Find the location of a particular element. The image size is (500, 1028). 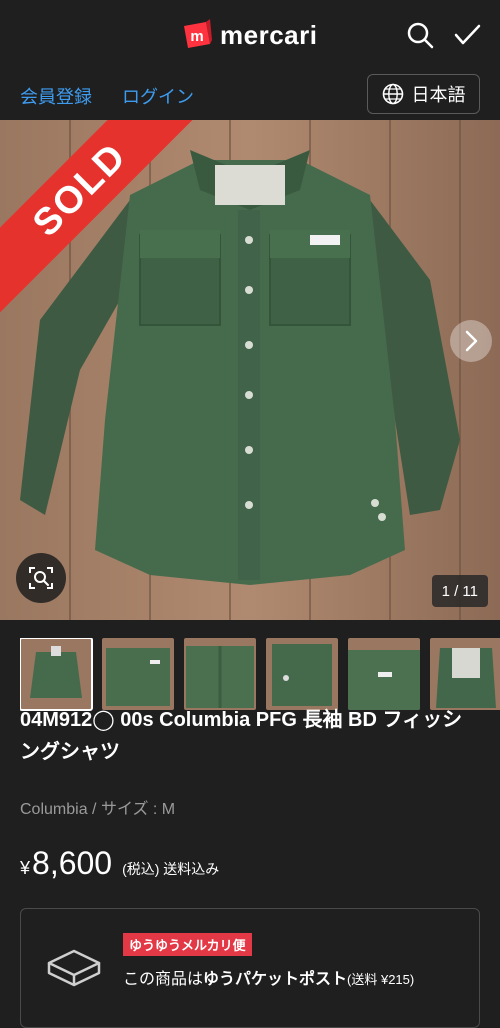

zoom-icon is located at coordinates (41, 578).